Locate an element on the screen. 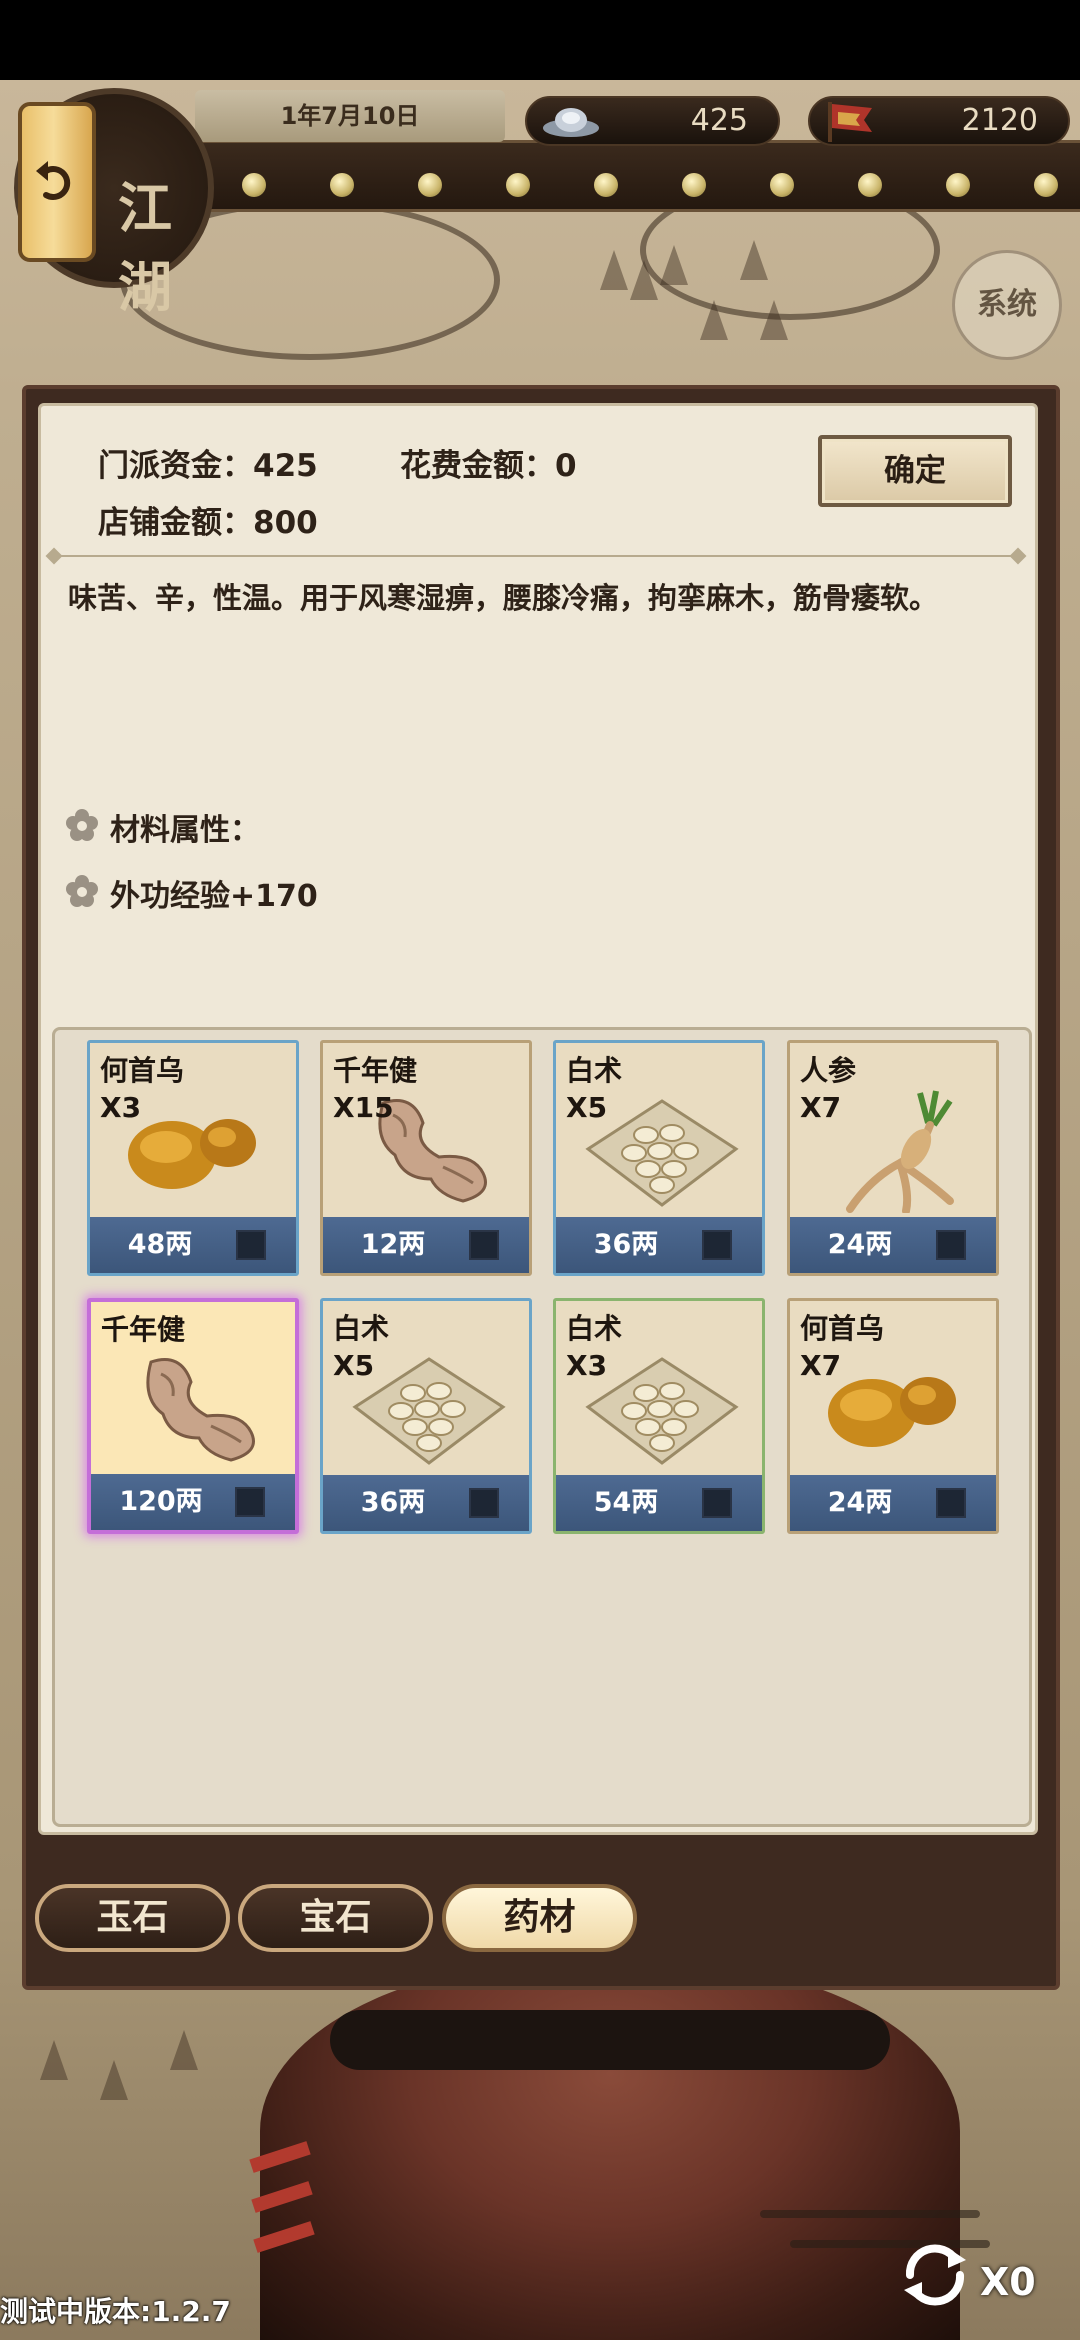  prestige-counter: 2120 is located at coordinates (939, 121).